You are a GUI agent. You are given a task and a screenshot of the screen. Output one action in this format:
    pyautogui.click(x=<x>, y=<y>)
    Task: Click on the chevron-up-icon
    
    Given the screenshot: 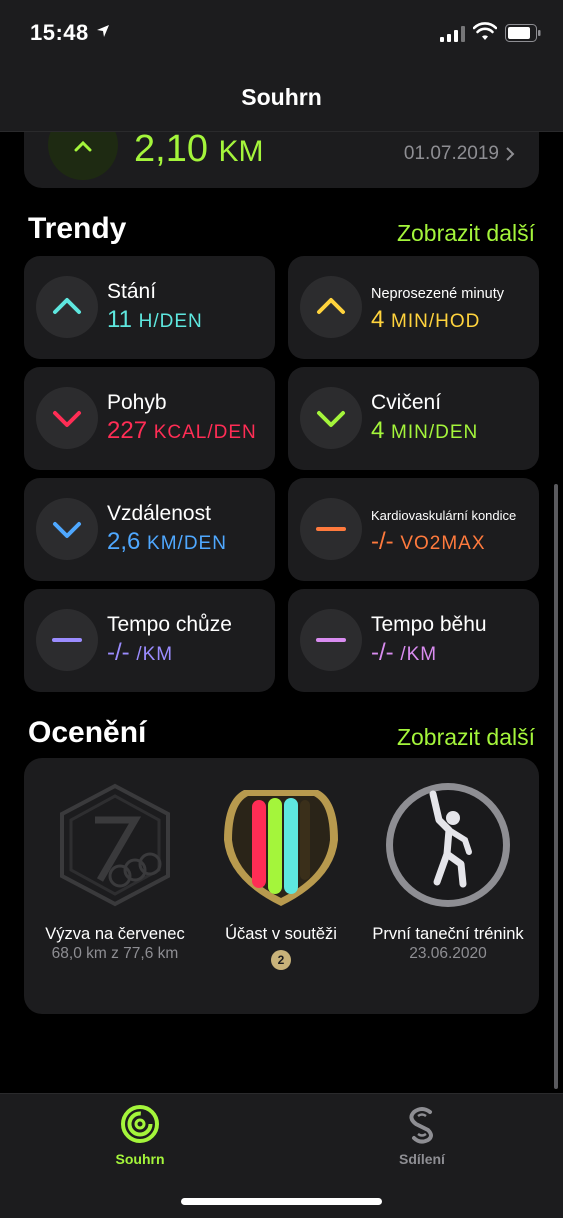 What is the action you would take?
    pyautogui.click(x=83, y=146)
    